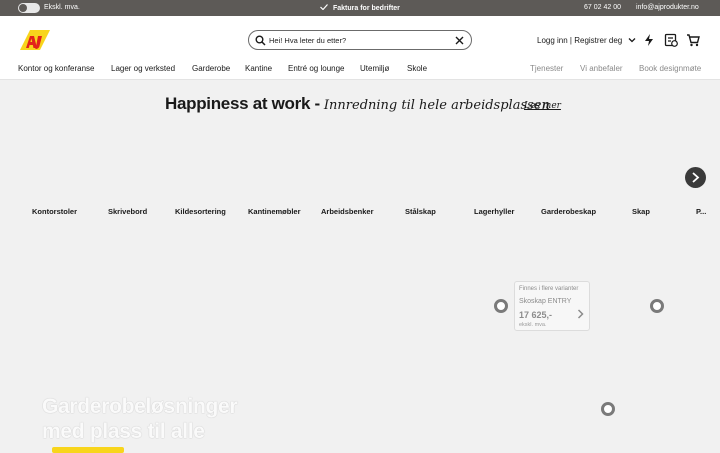 The image size is (720, 453). What do you see at coordinates (29, 8) in the screenshot?
I see `vat-toggle` at bounding box center [29, 8].